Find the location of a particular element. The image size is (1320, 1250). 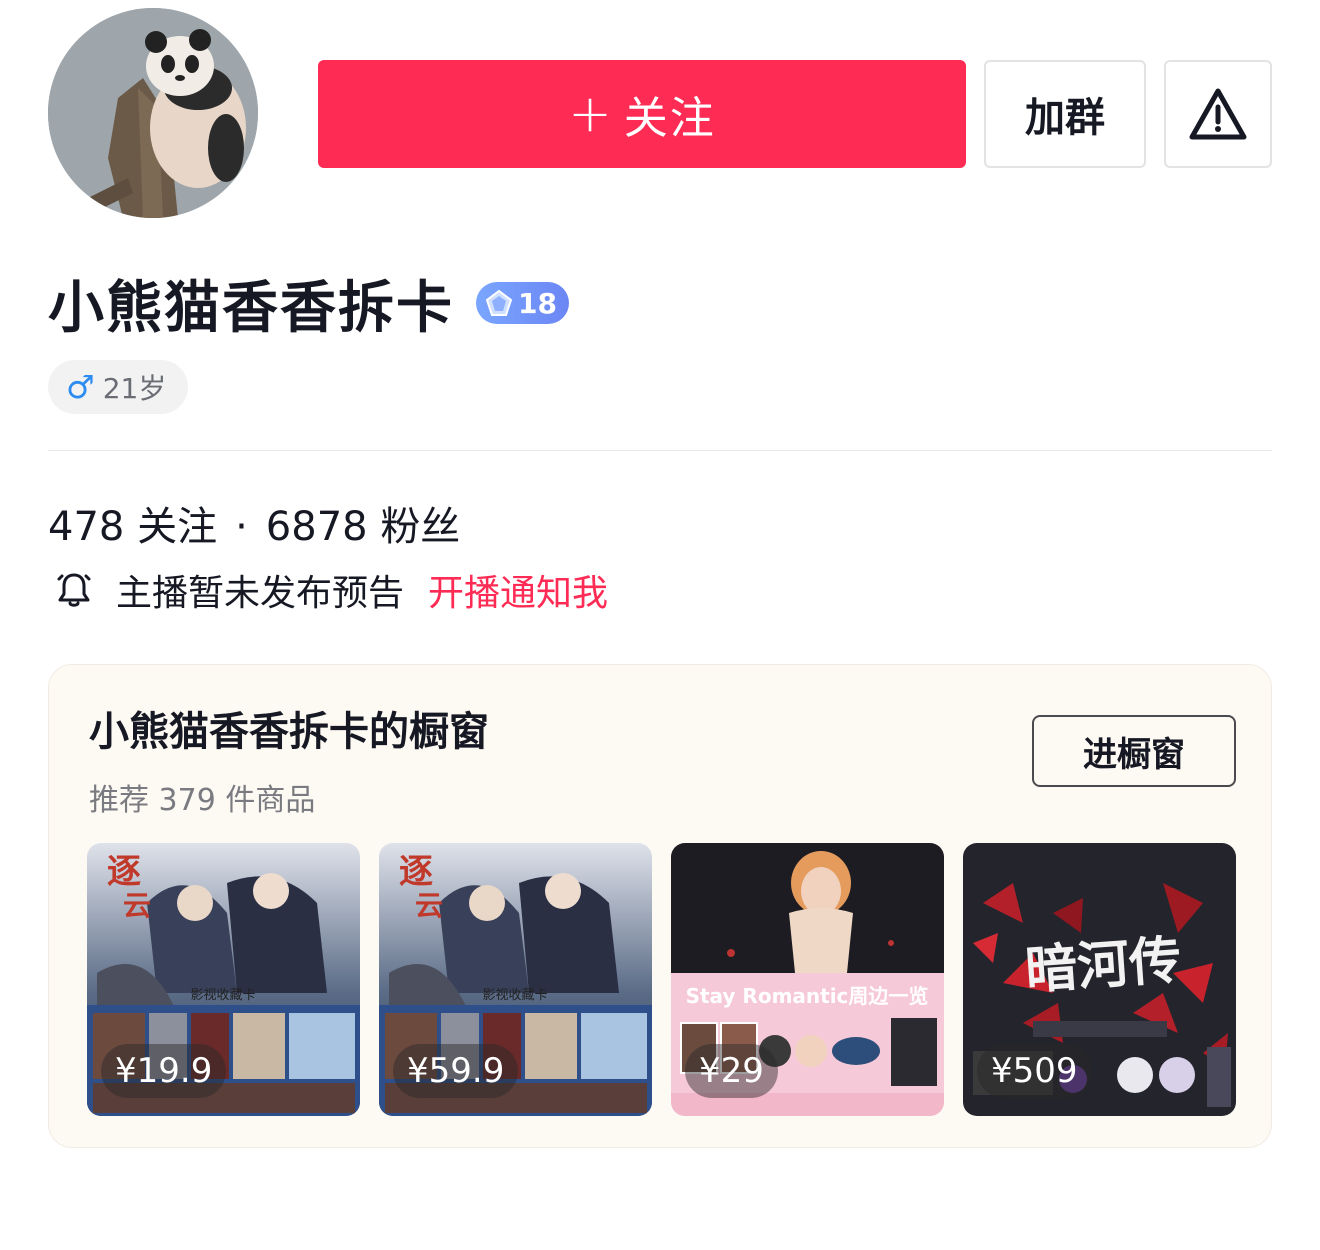

warning-triangle-icon is located at coordinates (1218, 114).